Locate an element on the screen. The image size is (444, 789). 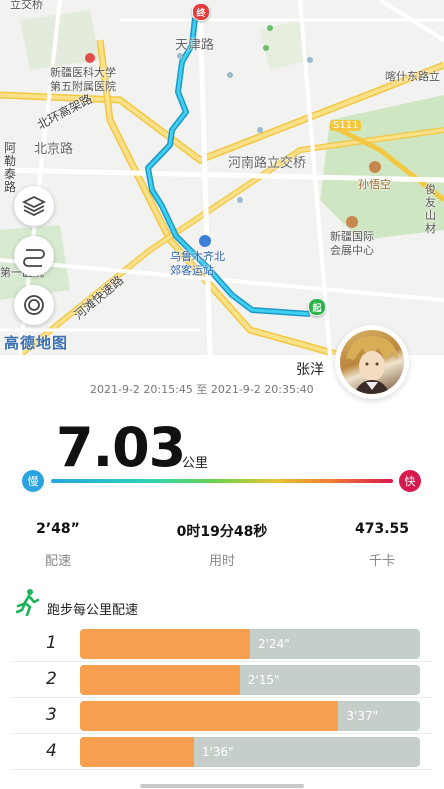
stat-duration-value: 0时19分48秒 is located at coordinates (222, 532).